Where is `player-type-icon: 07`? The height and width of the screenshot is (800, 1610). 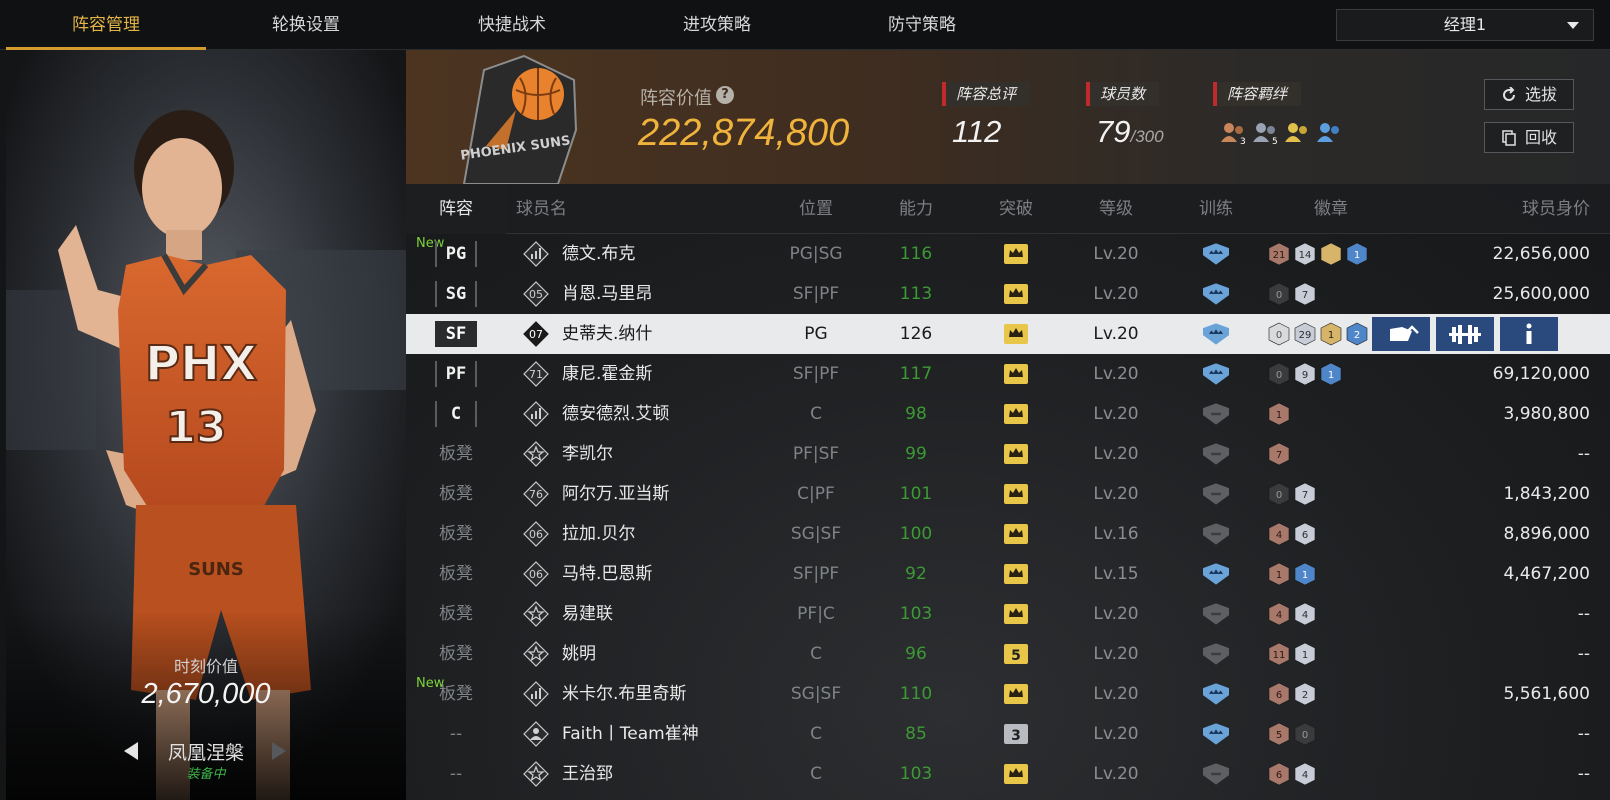
player-type-icon: 07 is located at coordinates (536, 334).